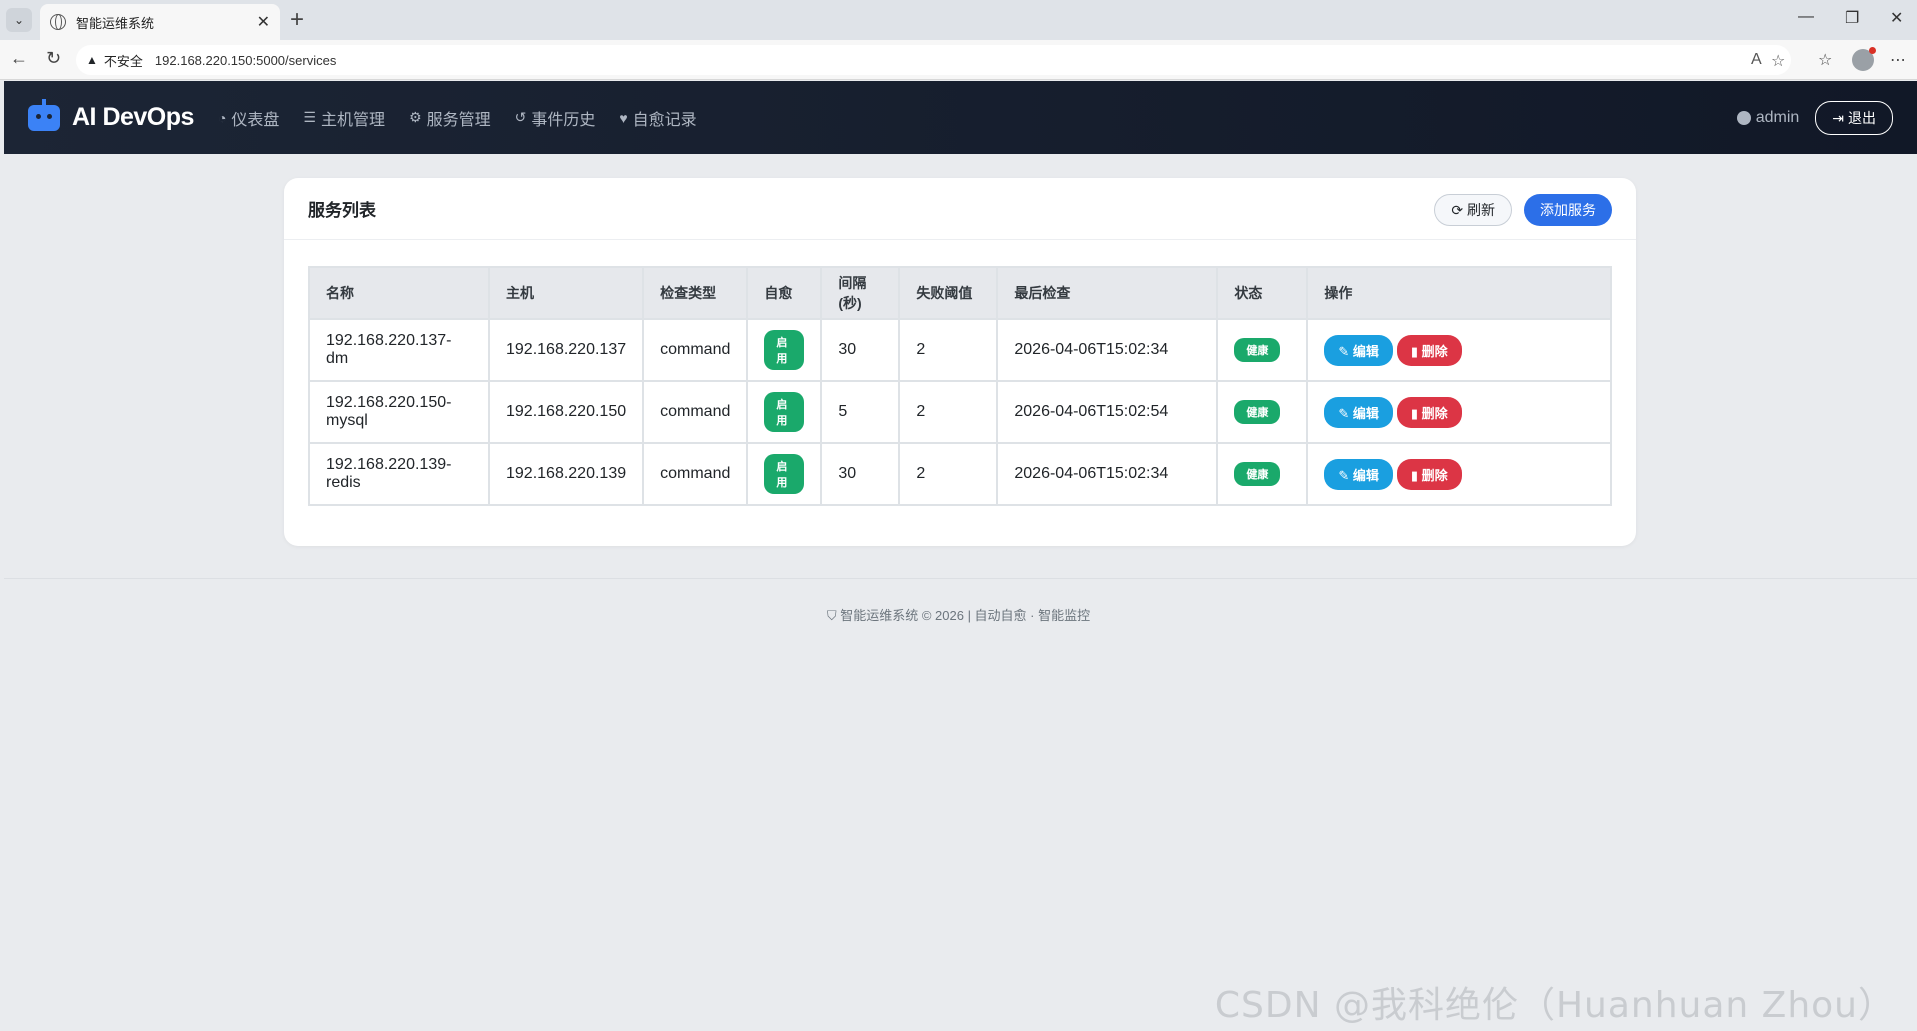  Describe the element at coordinates (933, 60) in the screenshot. I see `url-field: ▲ 不安全 192.168.220.150:5000/services A ☆` at that location.